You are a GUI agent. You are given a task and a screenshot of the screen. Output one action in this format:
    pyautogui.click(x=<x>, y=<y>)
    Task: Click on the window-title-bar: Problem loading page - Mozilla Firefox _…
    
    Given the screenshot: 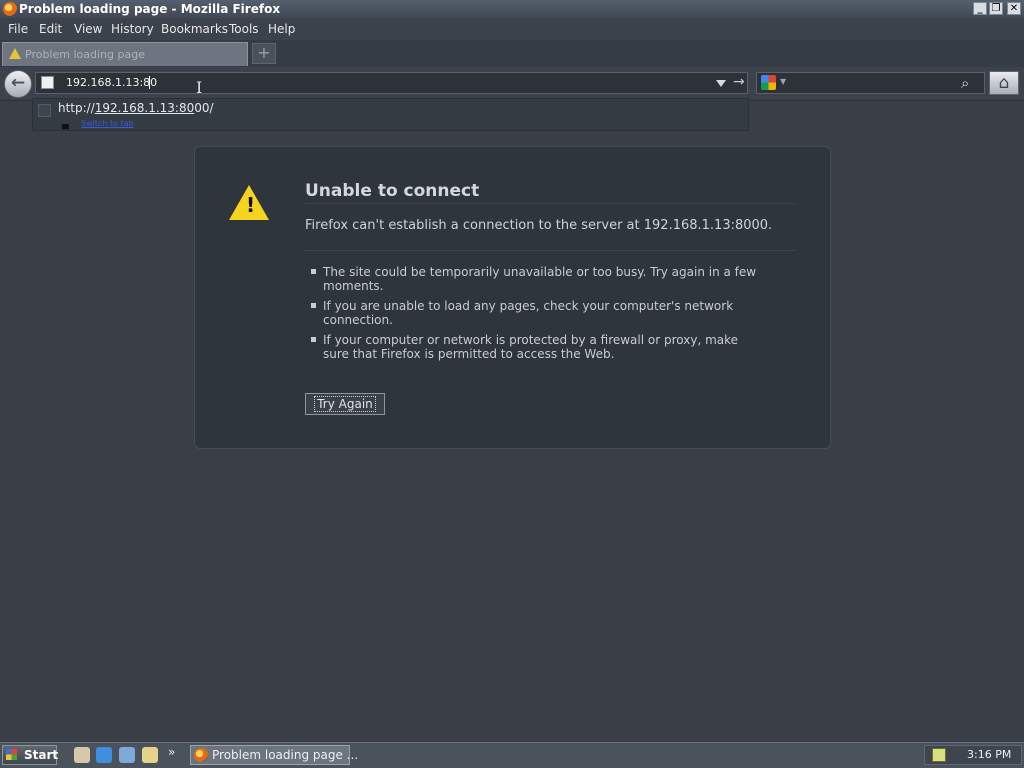 What is the action you would take?
    pyautogui.click(x=512, y=9)
    